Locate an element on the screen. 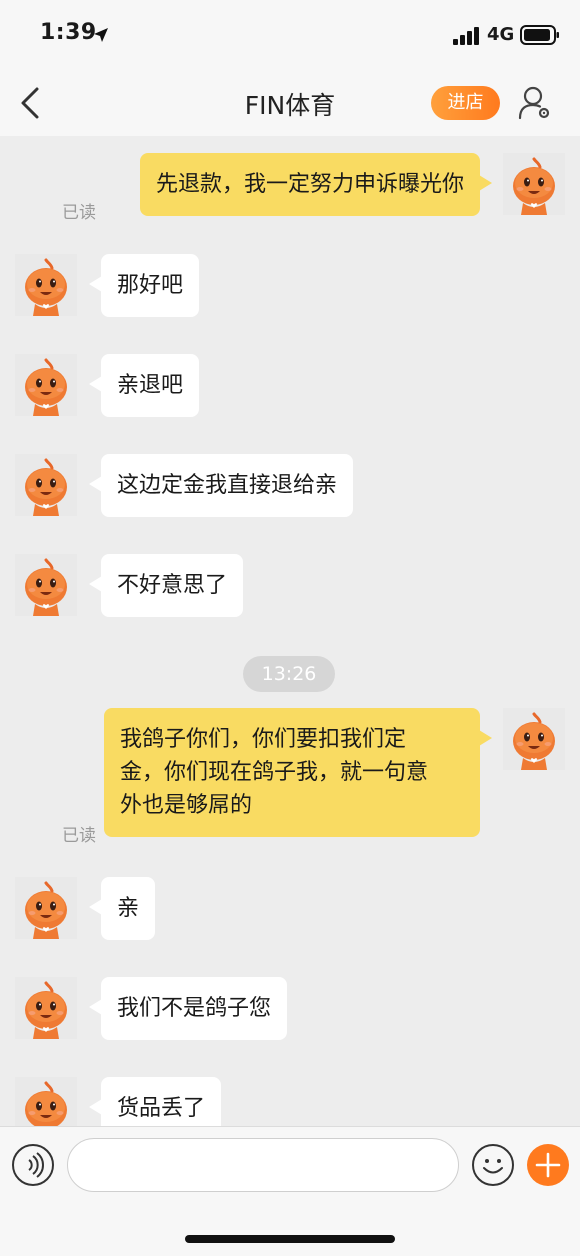 The height and width of the screenshot is (1256, 580). message-text: 亲退吧 is located at coordinates (150, 385).